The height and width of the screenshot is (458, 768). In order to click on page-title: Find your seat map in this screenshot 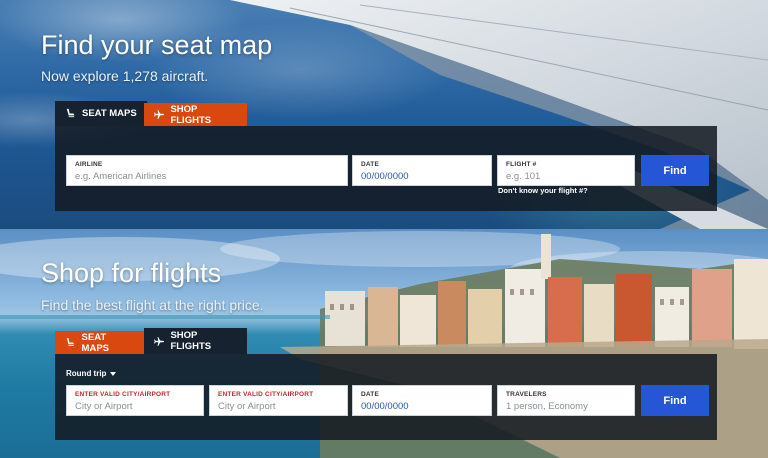, I will do `click(157, 45)`.